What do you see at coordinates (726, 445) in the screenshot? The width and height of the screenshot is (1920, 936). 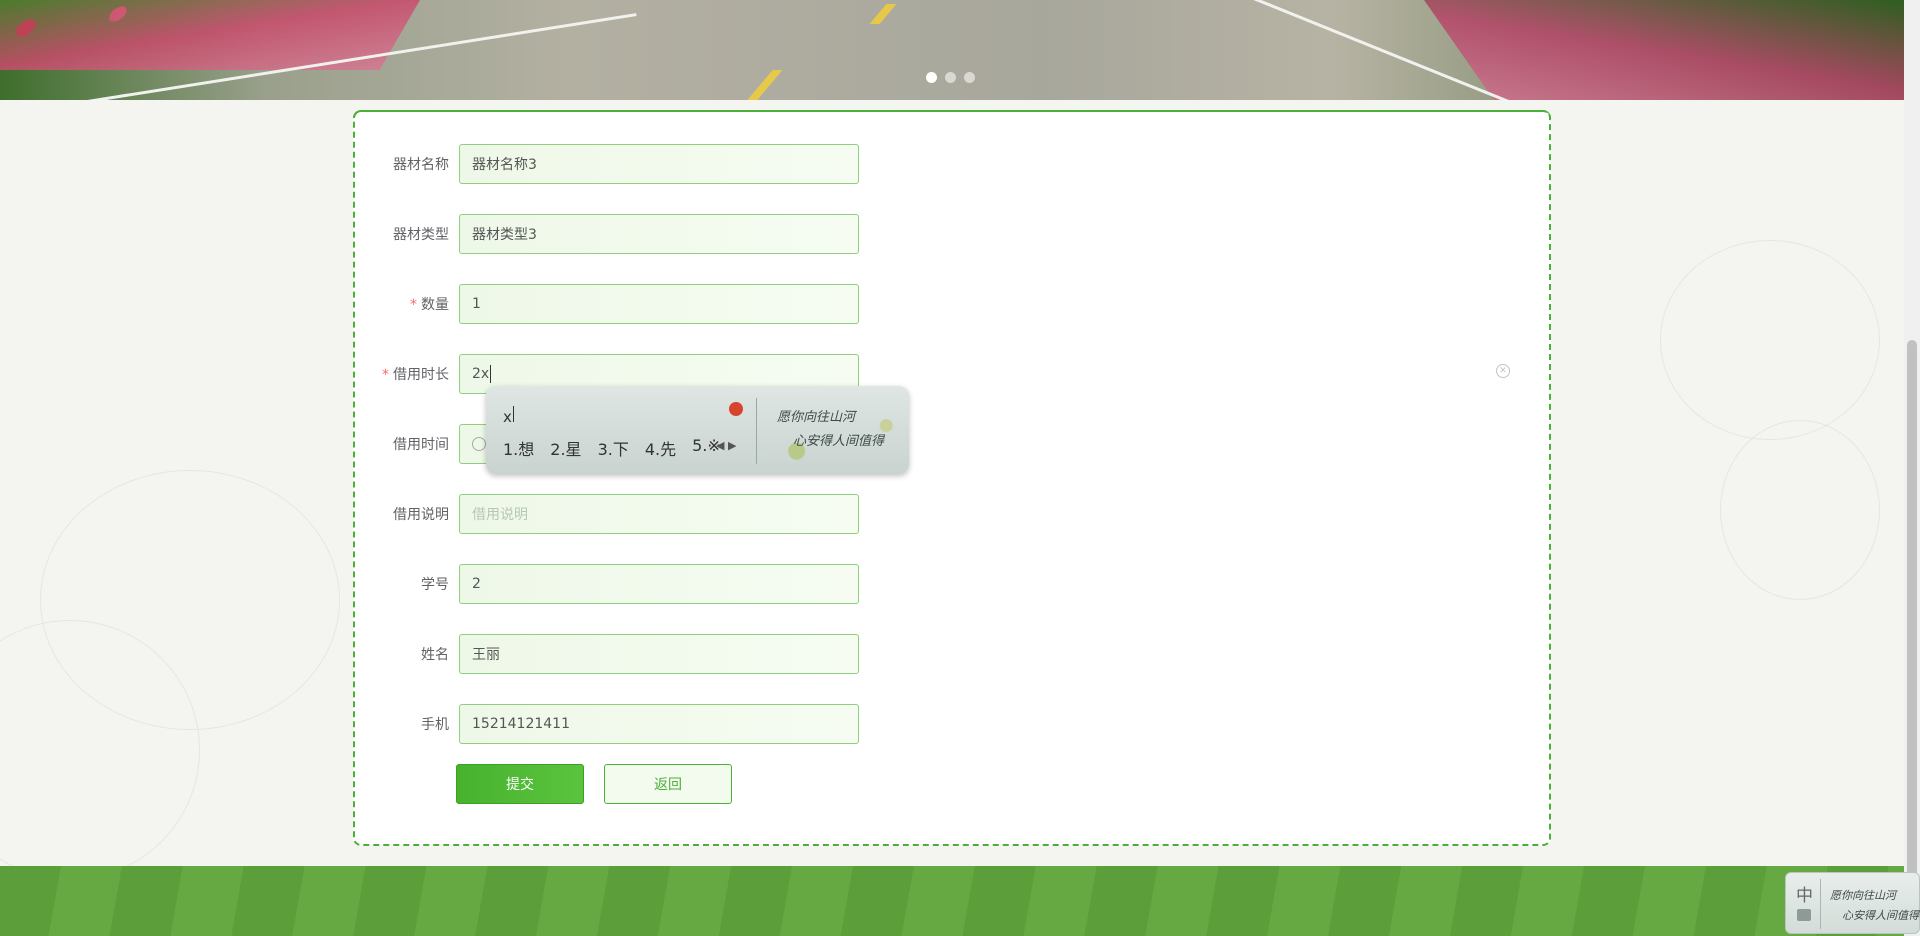 I see `ime-page-arrows-icon: ◀ ▶` at bounding box center [726, 445].